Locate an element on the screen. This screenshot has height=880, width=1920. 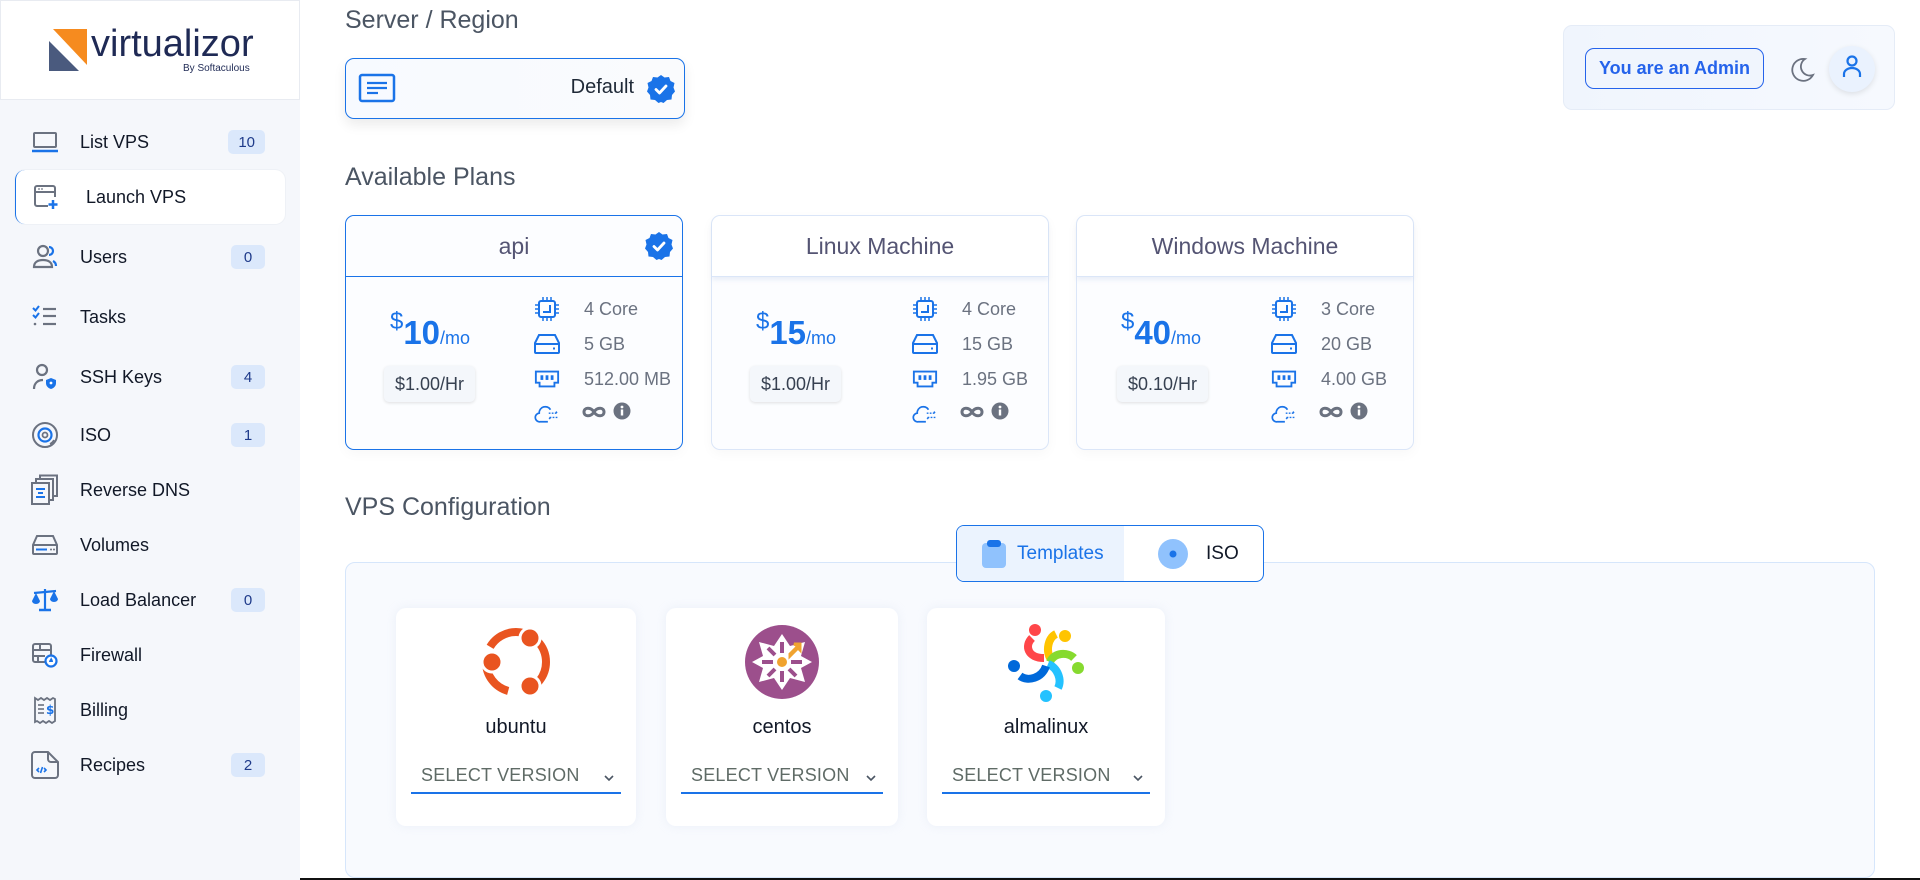
sidebar-item-label: Tasks is located at coordinates (103, 316).